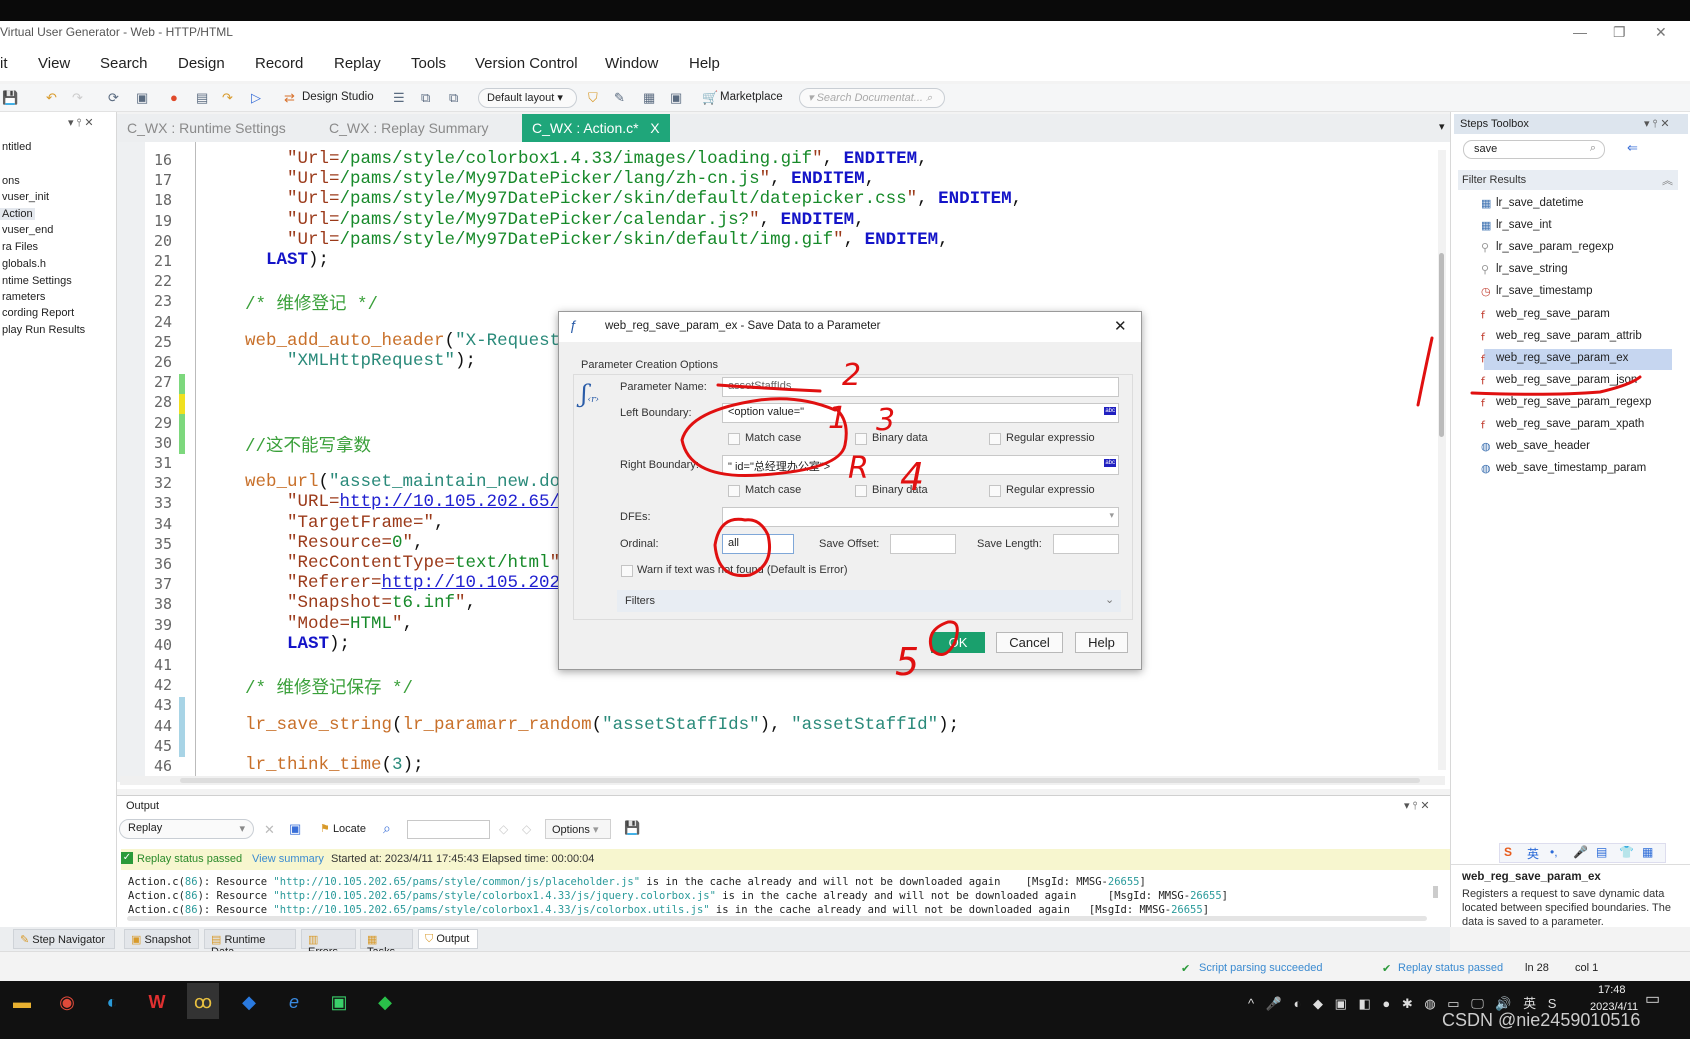  I want to click on save-offset-input, so click(923, 544).